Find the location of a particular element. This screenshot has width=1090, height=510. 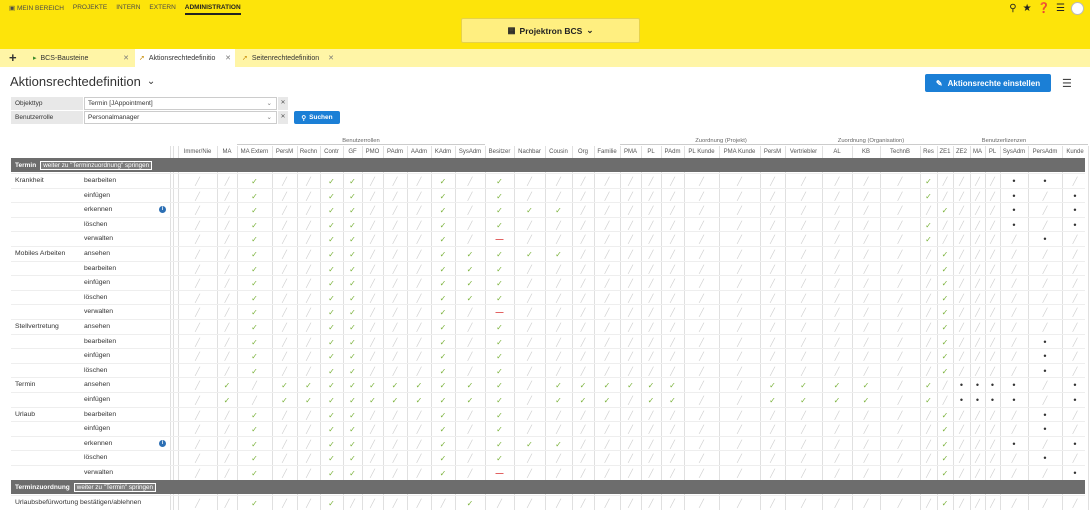

dash-icon: — is located at coordinates (499, 312).